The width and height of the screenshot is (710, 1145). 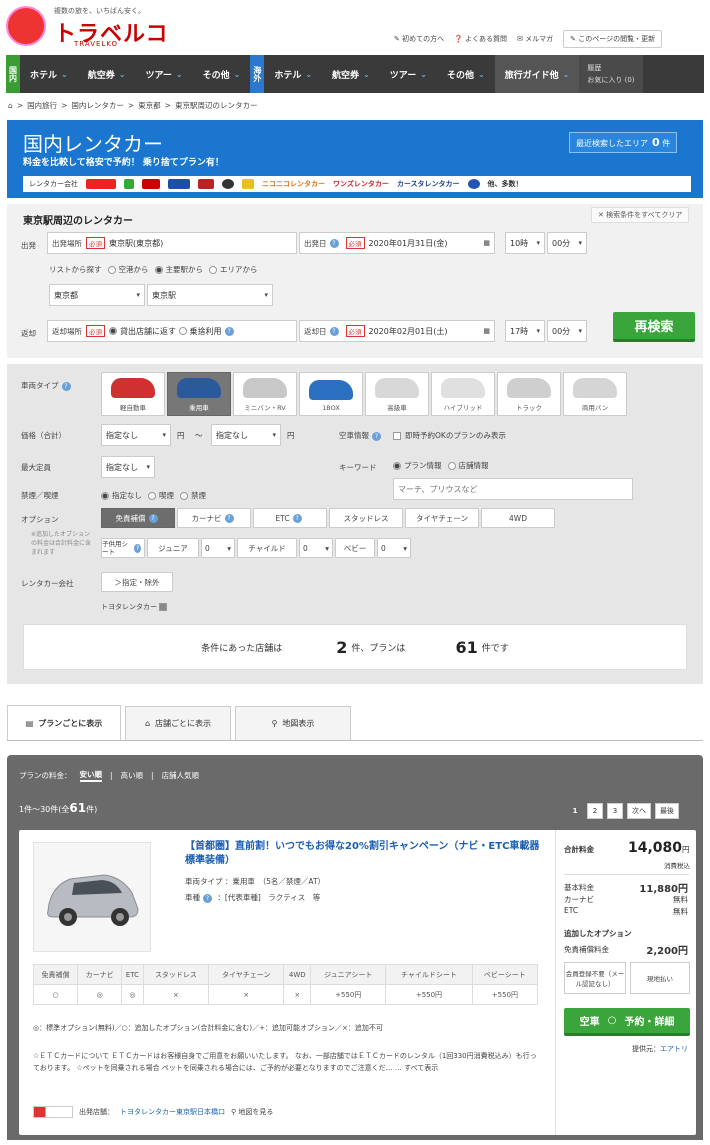 What do you see at coordinates (442, 518) in the screenshot?
I see `option-chain: タイヤチェーン` at bounding box center [442, 518].